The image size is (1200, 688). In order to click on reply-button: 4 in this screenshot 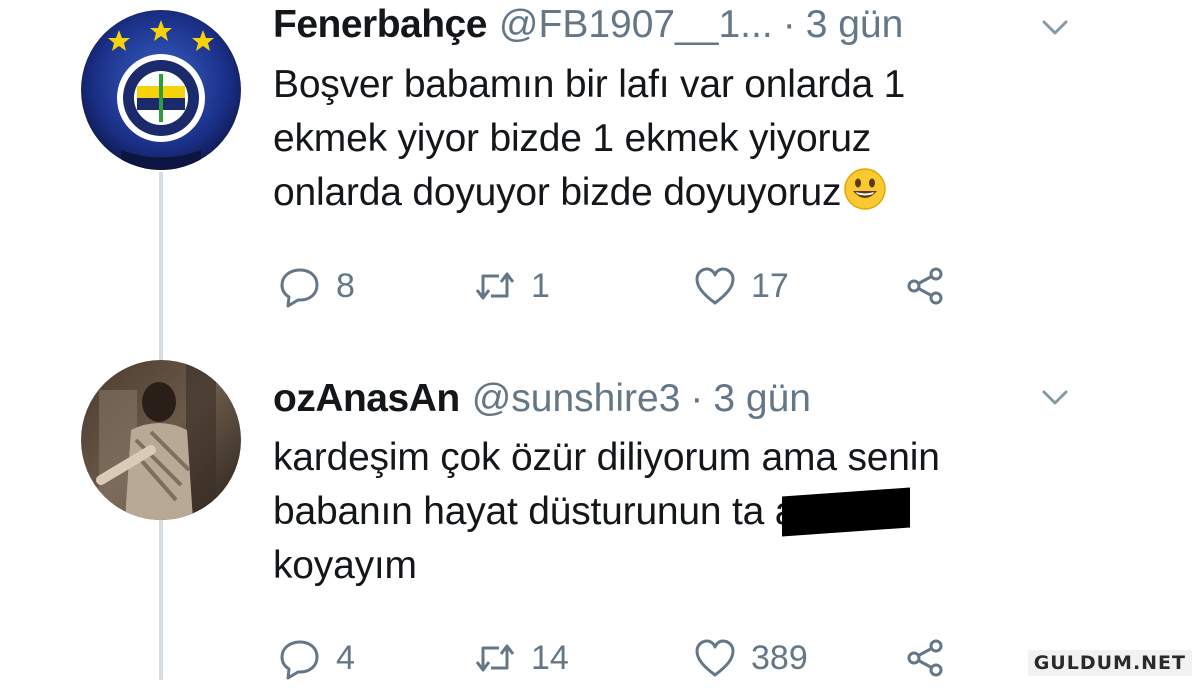, I will do `click(316, 658)`.